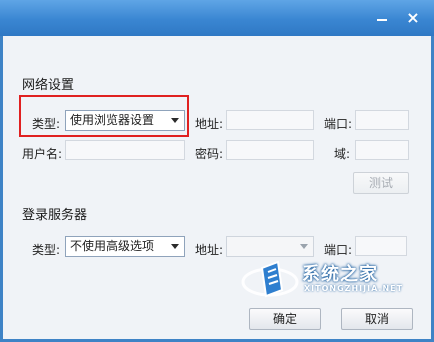  Describe the element at coordinates (55, 215) in the screenshot. I see `login-server-section-title: 登录服务器` at that location.